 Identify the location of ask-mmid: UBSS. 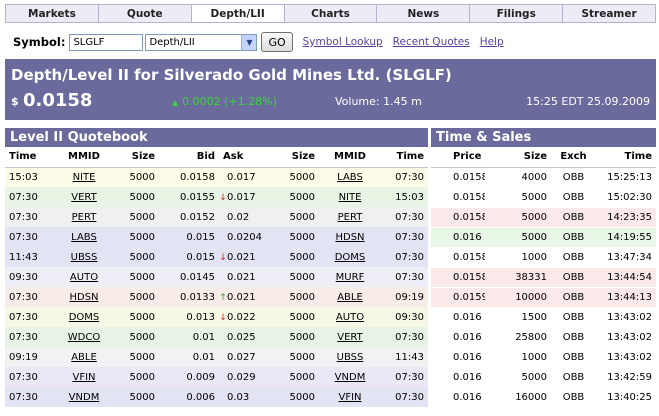
(350, 357).